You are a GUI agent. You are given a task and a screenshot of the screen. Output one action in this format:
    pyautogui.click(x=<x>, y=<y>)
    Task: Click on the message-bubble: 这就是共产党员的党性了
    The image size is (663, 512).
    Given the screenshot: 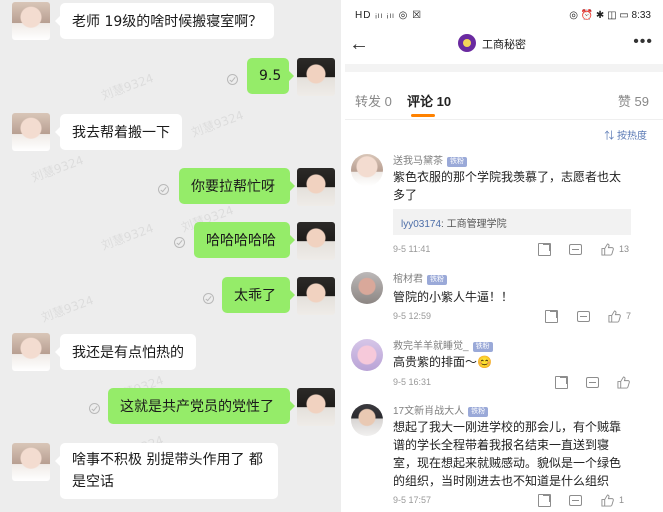 What is the action you would take?
    pyautogui.click(x=201, y=406)
    